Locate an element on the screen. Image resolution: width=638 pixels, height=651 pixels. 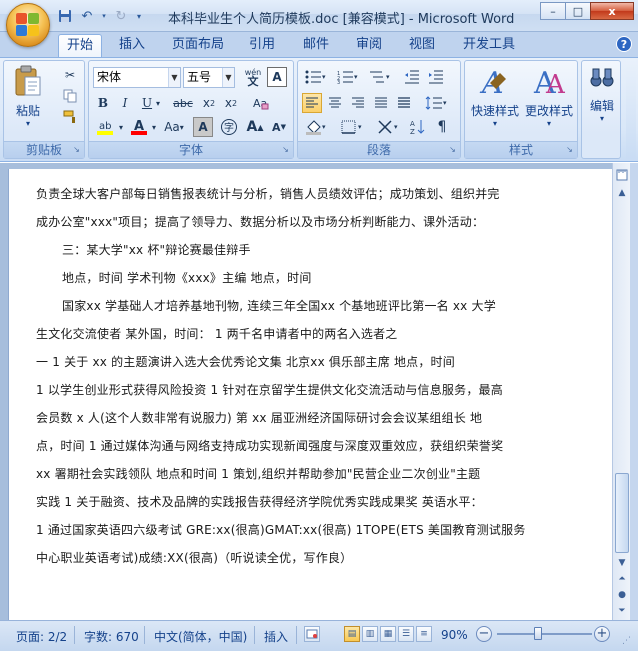
save-icon is located at coordinates (65, 16).